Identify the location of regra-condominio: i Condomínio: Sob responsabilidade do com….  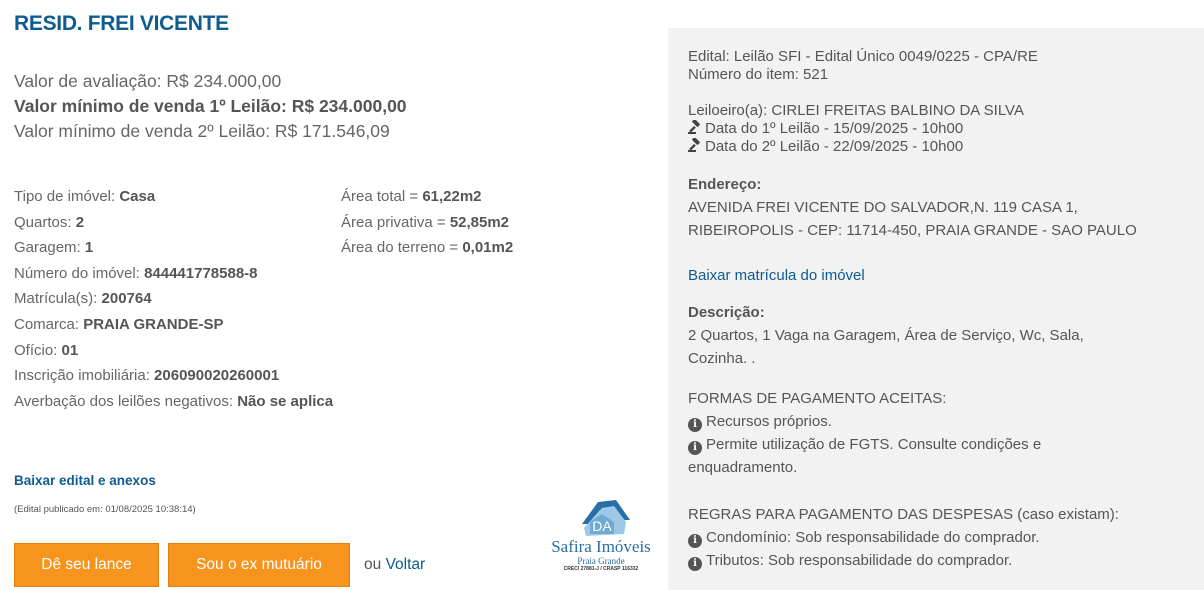
(903, 537).